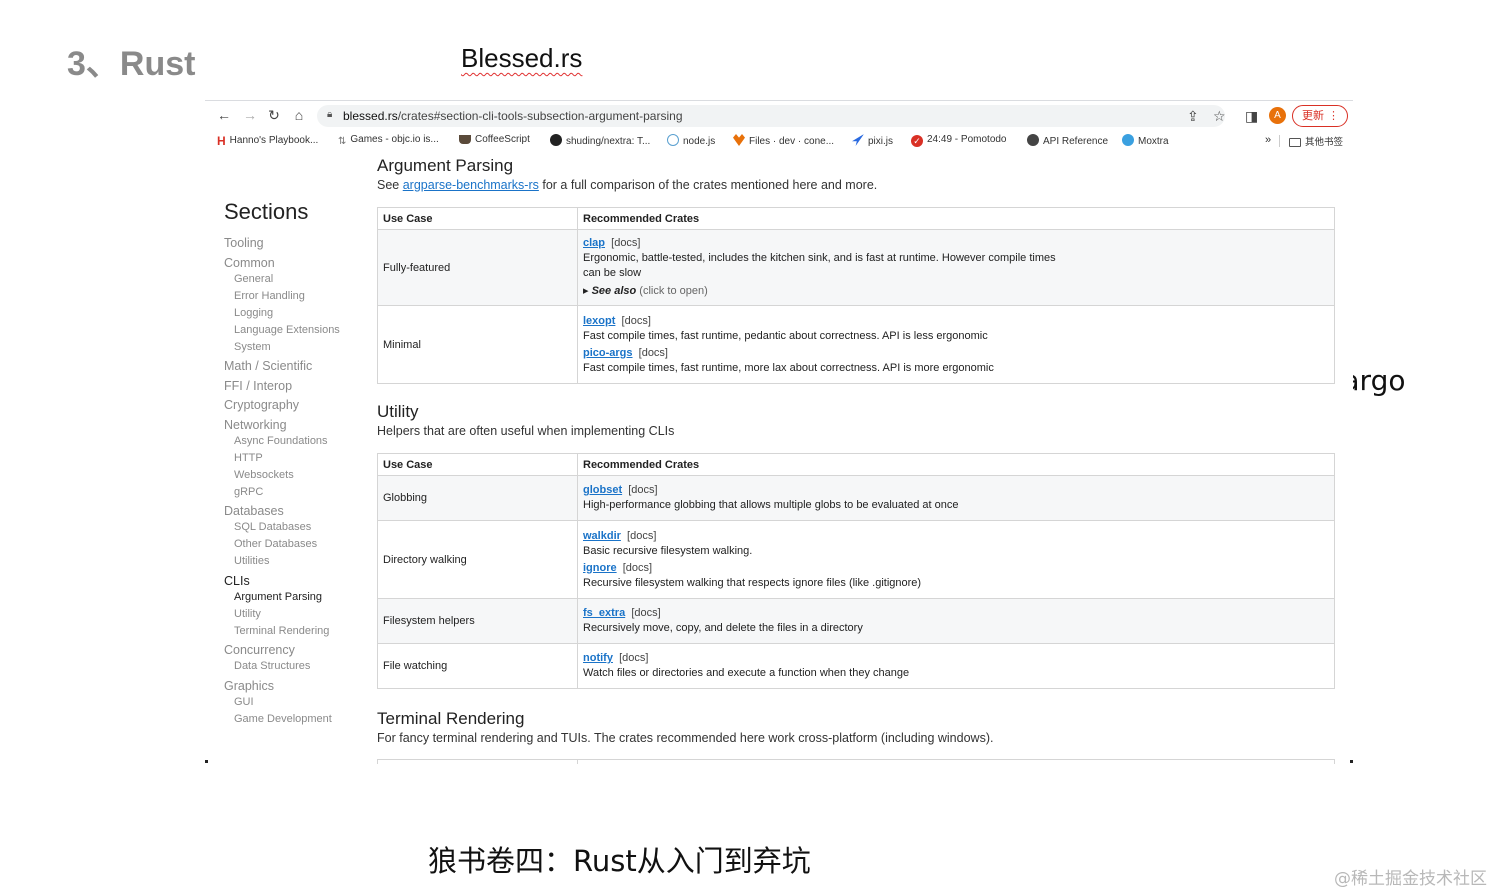 Image resolution: width=1500 pixels, height=892 pixels. Describe the element at coordinates (1316, 141) in the screenshot. I see `other-bookmarks: 其他书签` at that location.